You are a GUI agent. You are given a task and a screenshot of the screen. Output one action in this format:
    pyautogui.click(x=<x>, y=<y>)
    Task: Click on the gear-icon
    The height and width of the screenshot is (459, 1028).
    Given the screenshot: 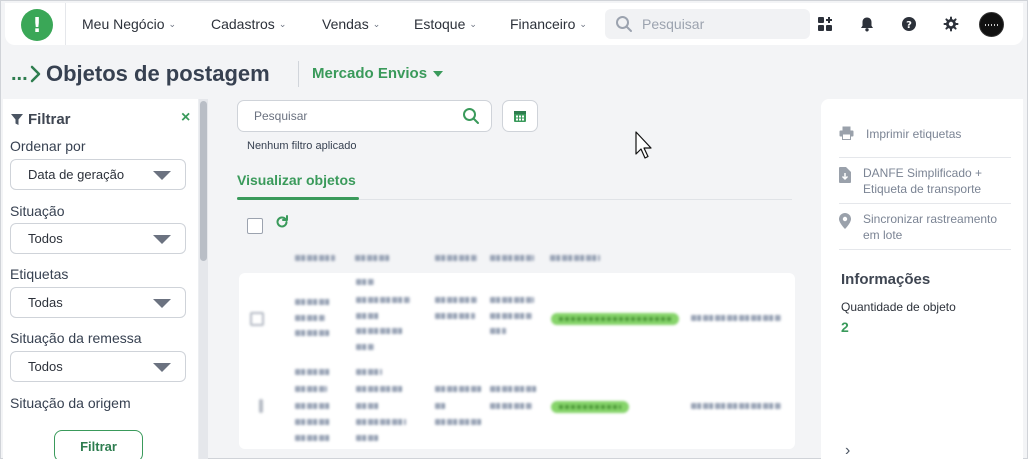 What is the action you would take?
    pyautogui.click(x=951, y=24)
    